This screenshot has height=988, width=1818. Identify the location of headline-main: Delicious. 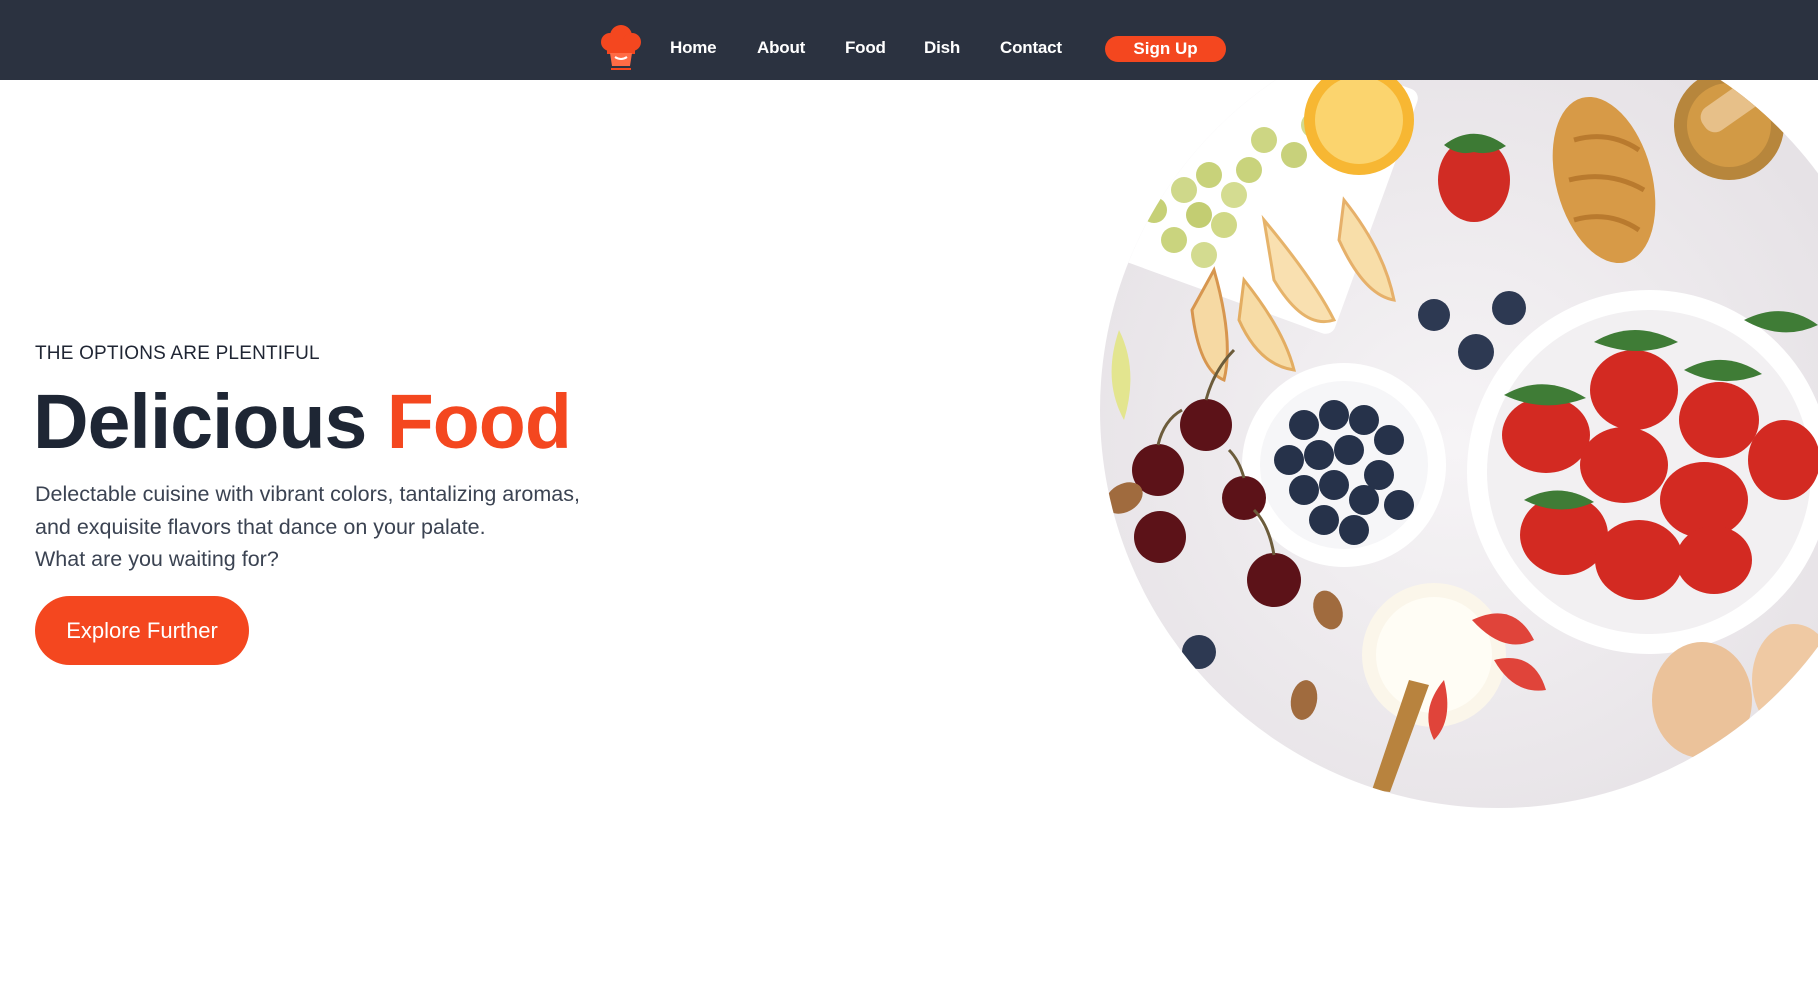
(200, 422).